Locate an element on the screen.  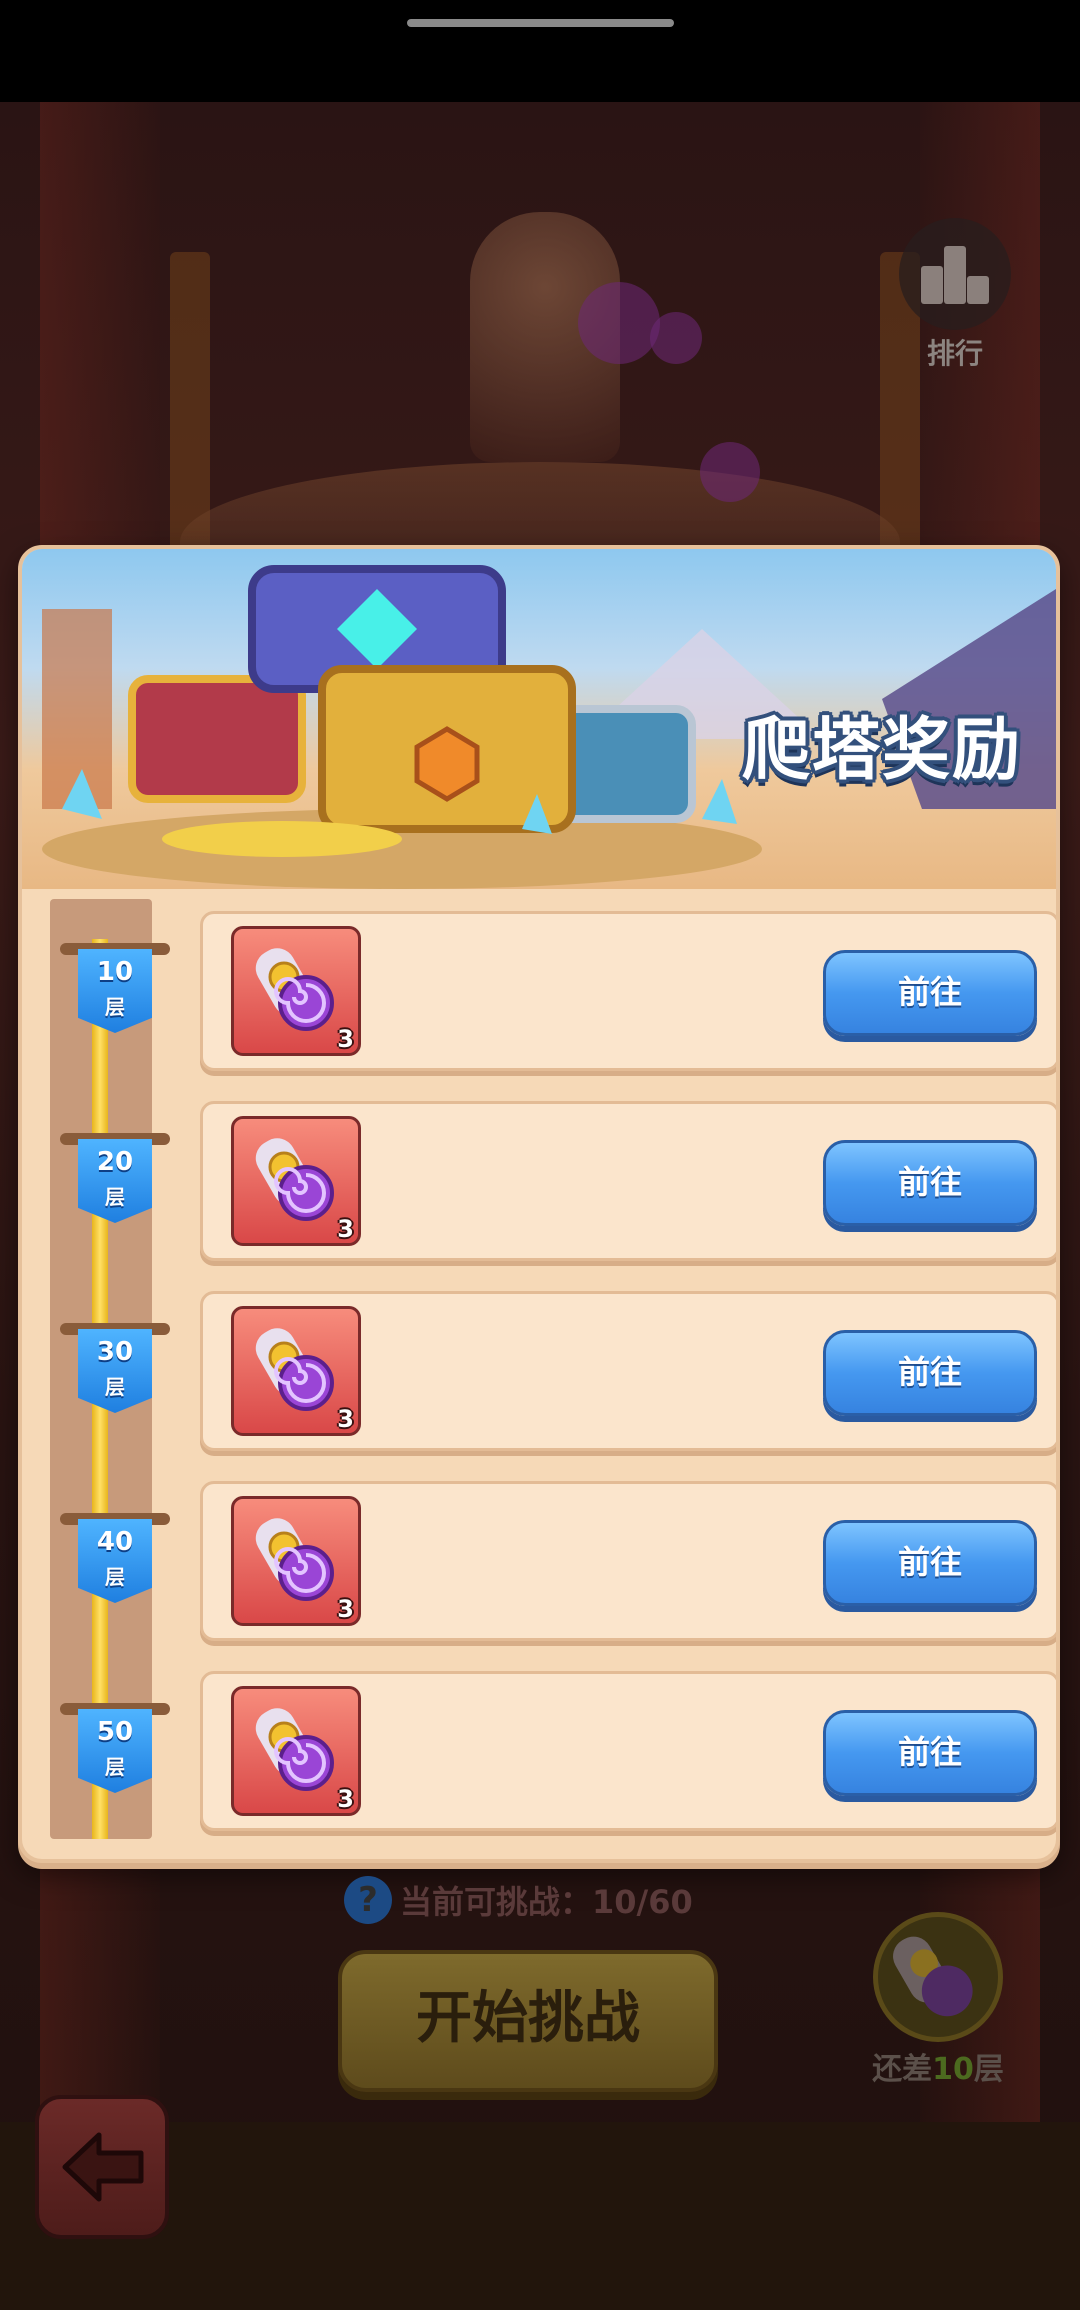
floor-flag: 50 层 is located at coordinates (115, 1749).